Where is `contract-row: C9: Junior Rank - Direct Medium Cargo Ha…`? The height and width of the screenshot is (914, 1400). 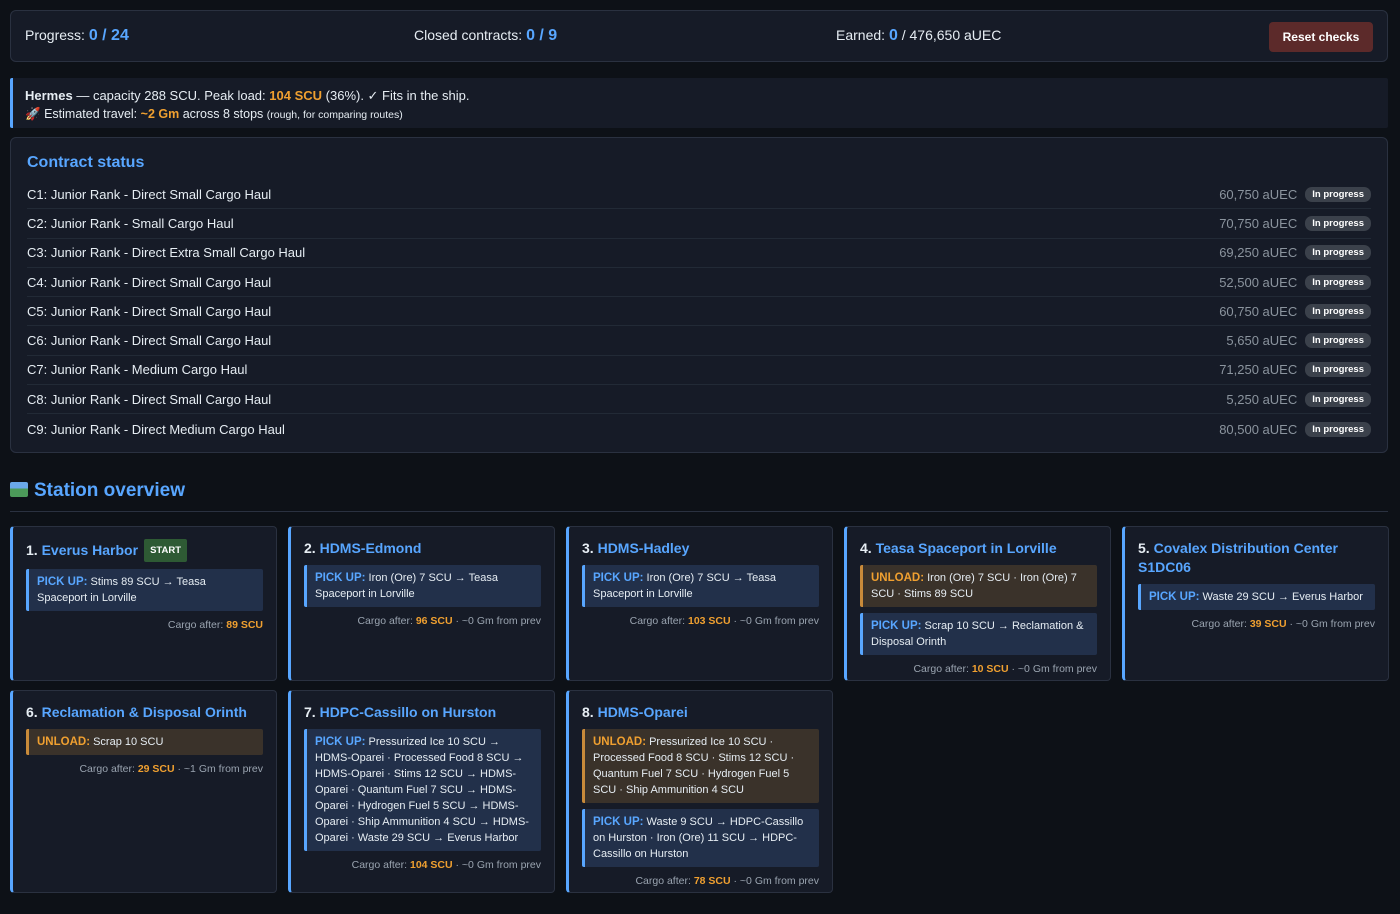 contract-row: C9: Junior Rank - Direct Medium Cargo Ha… is located at coordinates (699, 428).